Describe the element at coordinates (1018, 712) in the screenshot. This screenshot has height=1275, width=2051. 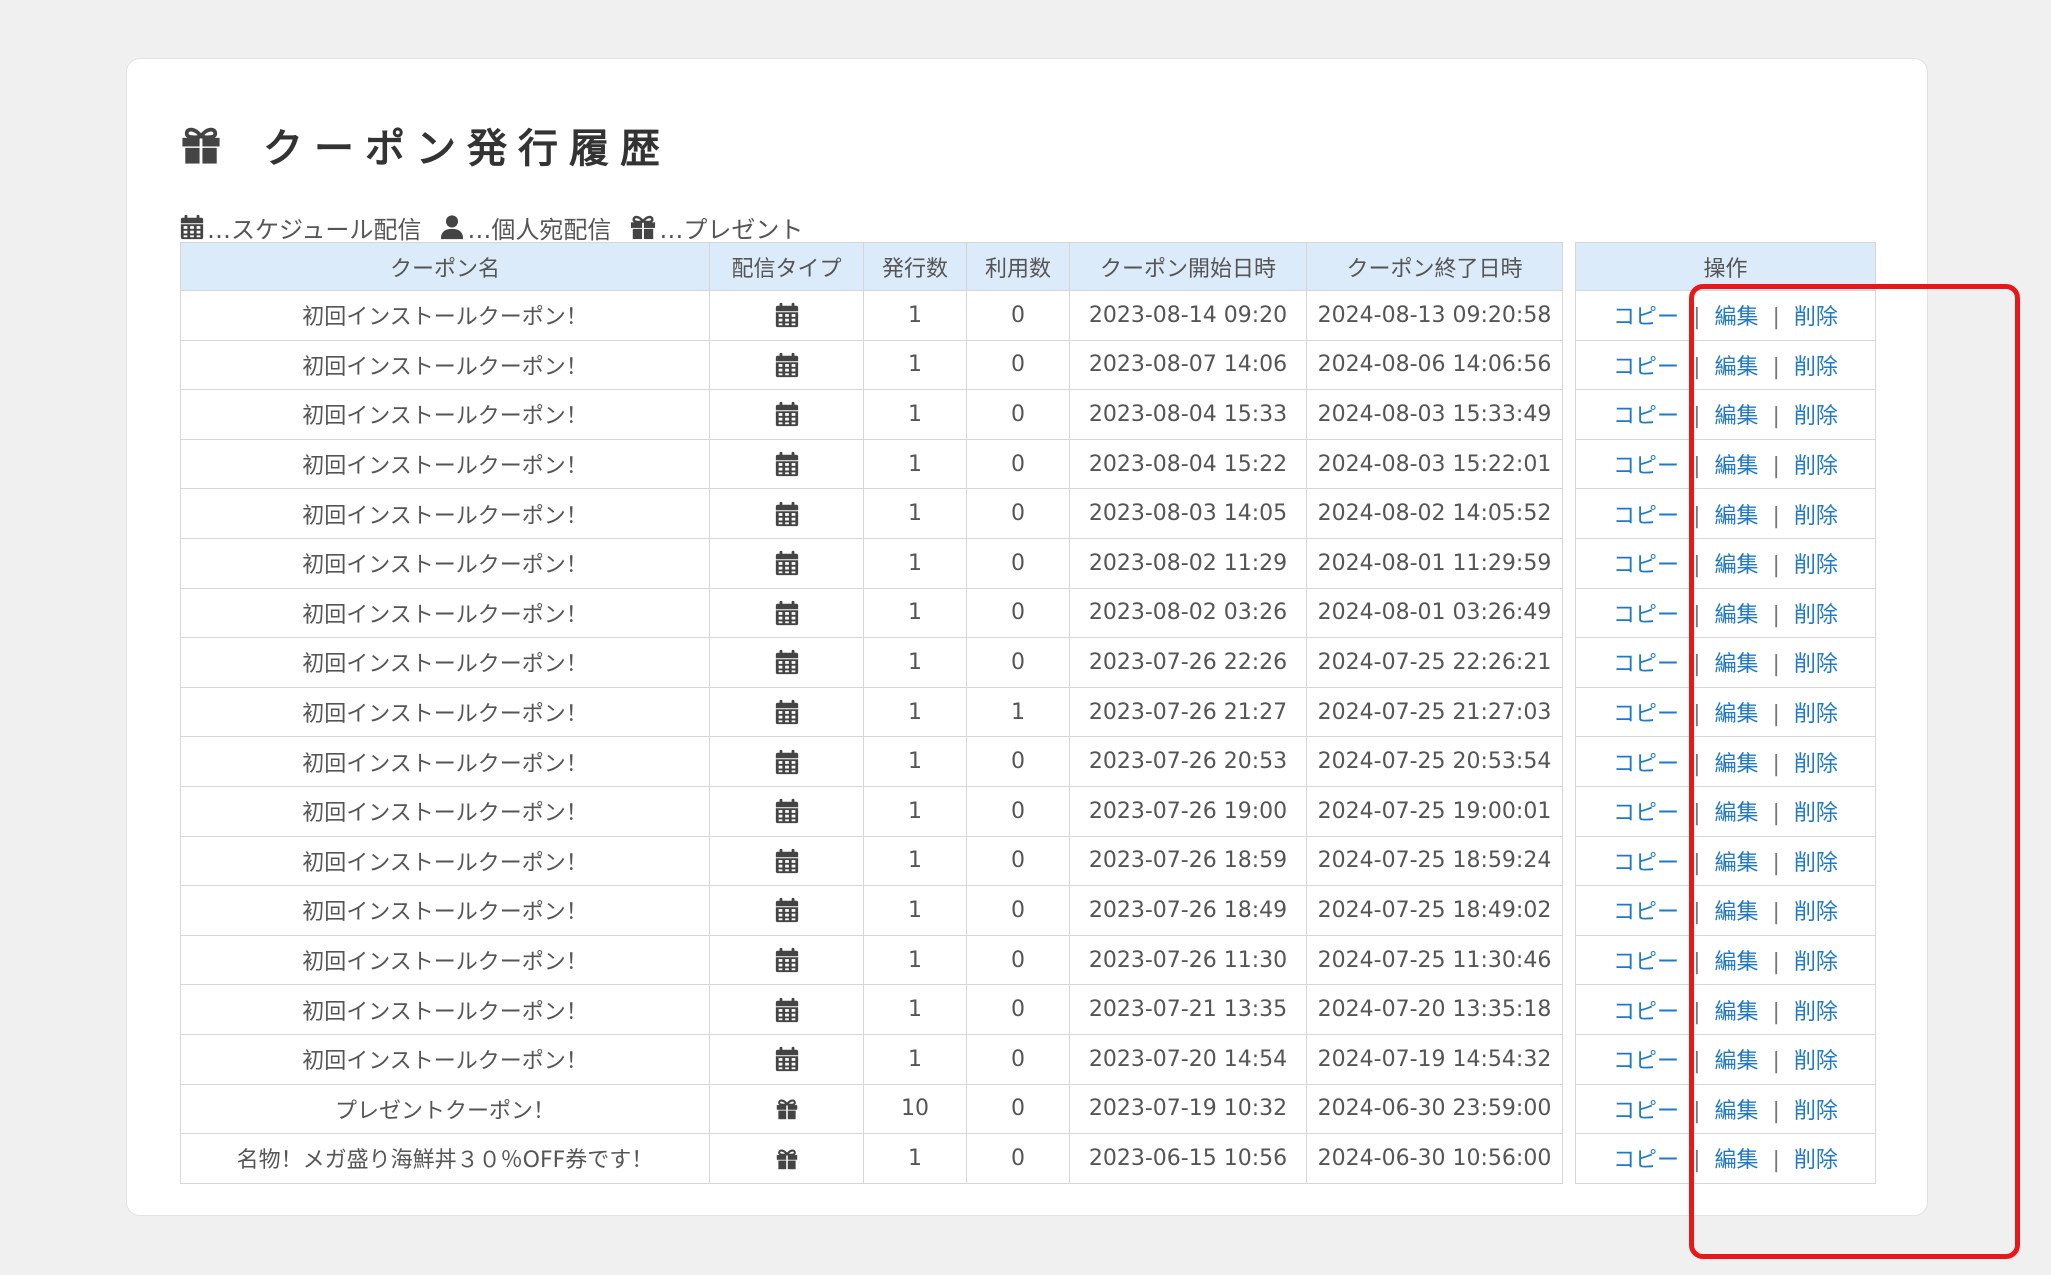
I see `used-count-cell: 1` at that location.